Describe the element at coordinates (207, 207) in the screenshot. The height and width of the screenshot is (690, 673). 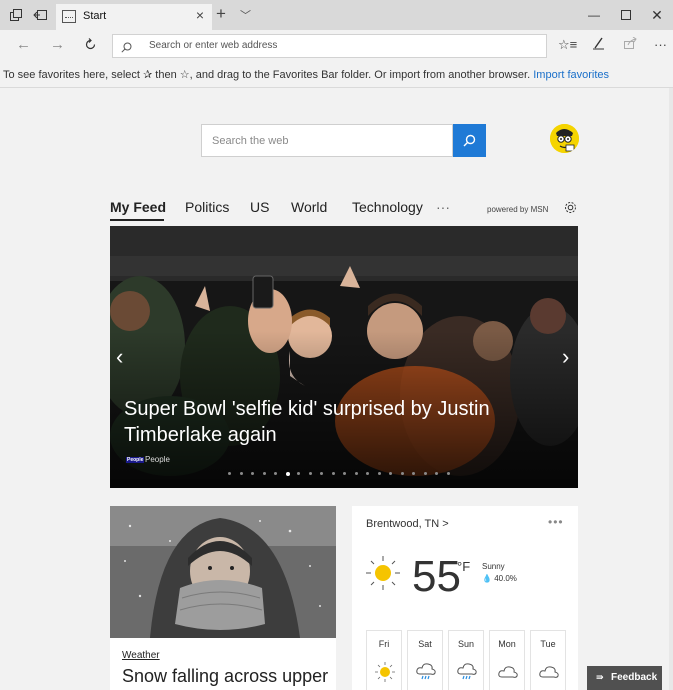
I see `tab-politics: Politics` at that location.